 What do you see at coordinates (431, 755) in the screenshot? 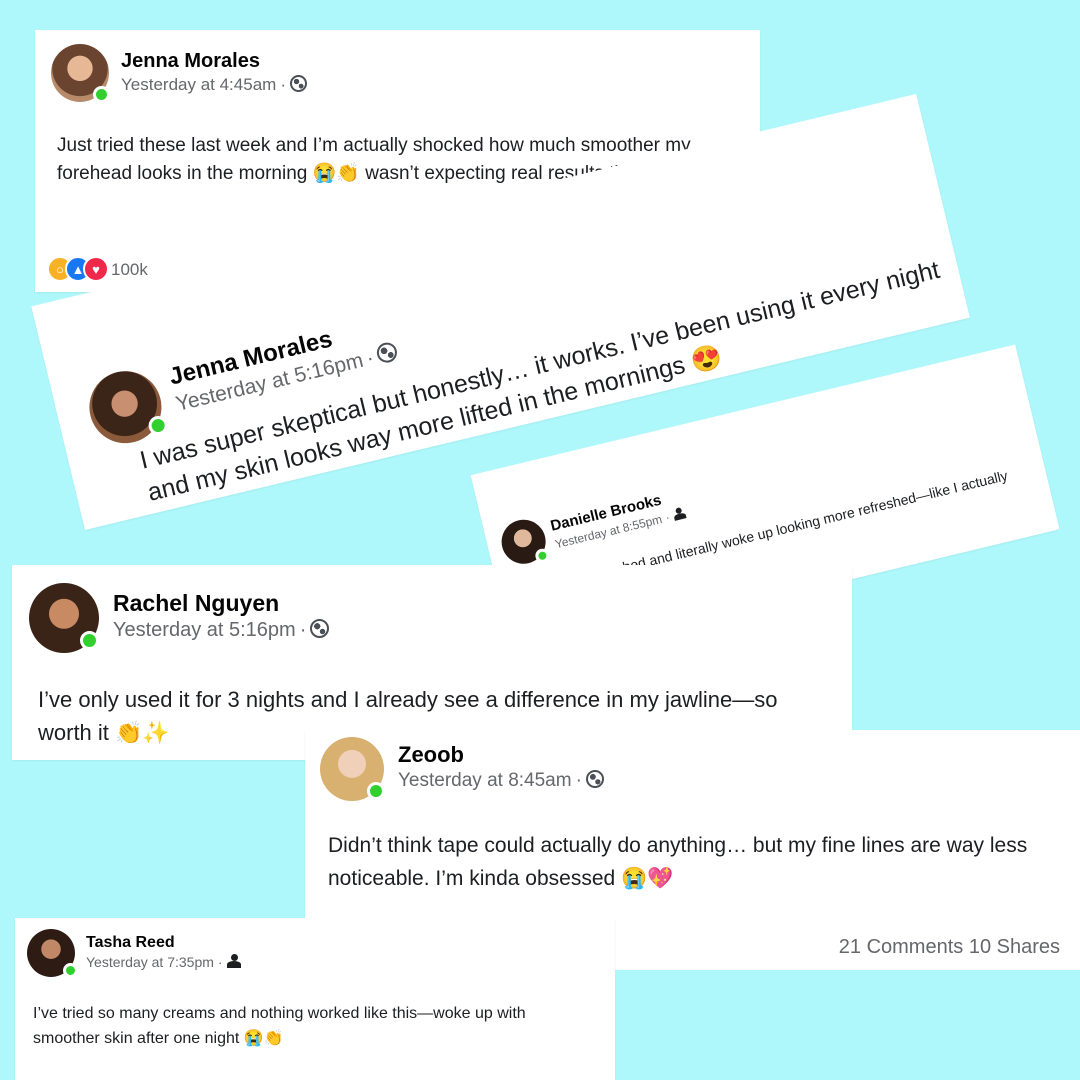
I see `author-name: Zeoob` at bounding box center [431, 755].